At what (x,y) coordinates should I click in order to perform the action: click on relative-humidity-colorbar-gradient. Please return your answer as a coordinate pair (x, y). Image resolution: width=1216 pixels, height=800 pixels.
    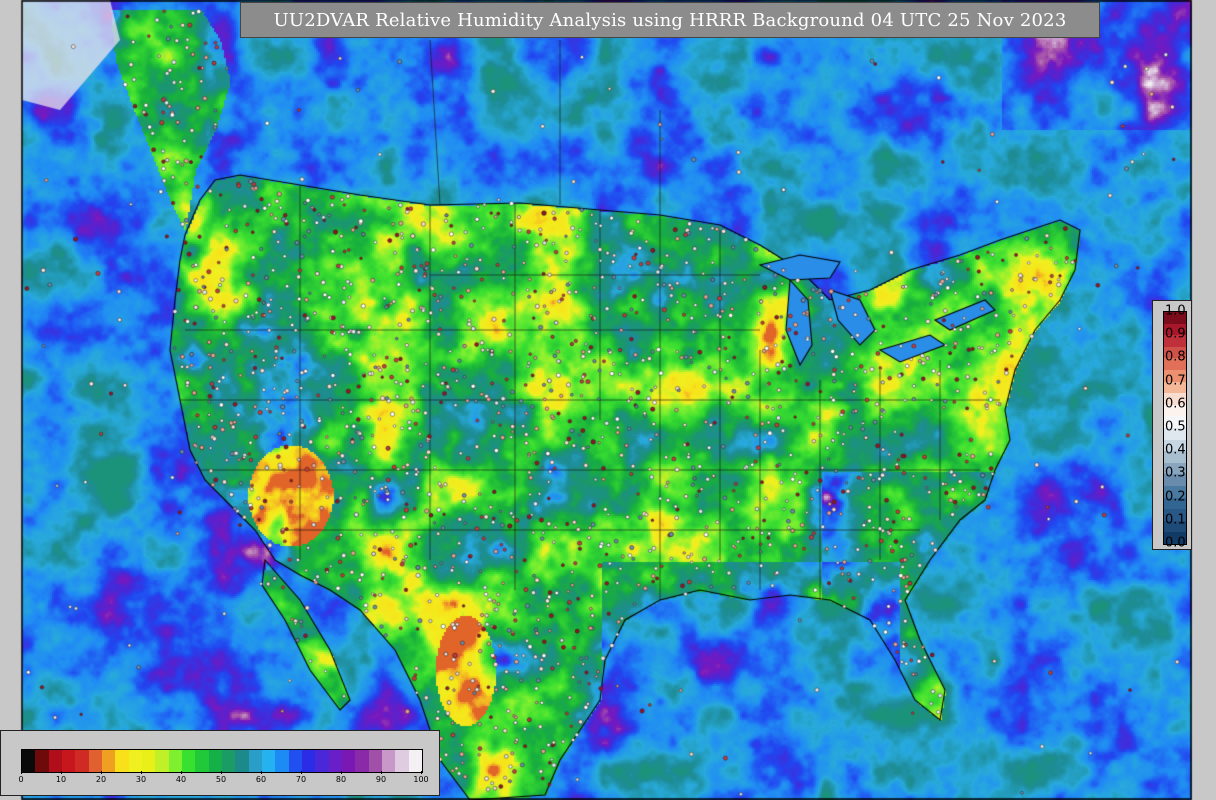
    Looking at the image, I should click on (222, 761).